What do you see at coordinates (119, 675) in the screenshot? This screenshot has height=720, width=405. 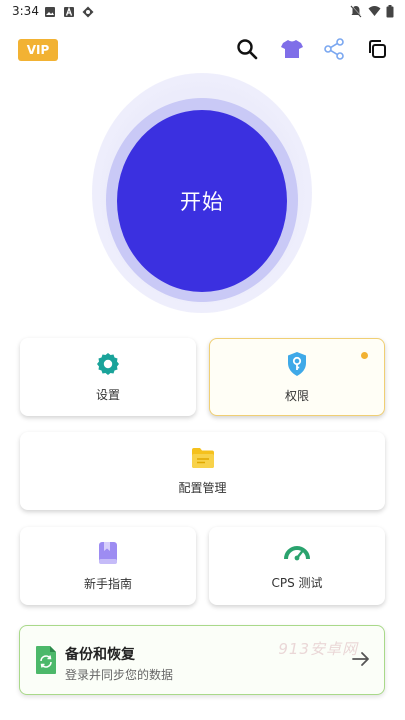 I see `backup-subtitle: 登录并同步您的数据` at bounding box center [119, 675].